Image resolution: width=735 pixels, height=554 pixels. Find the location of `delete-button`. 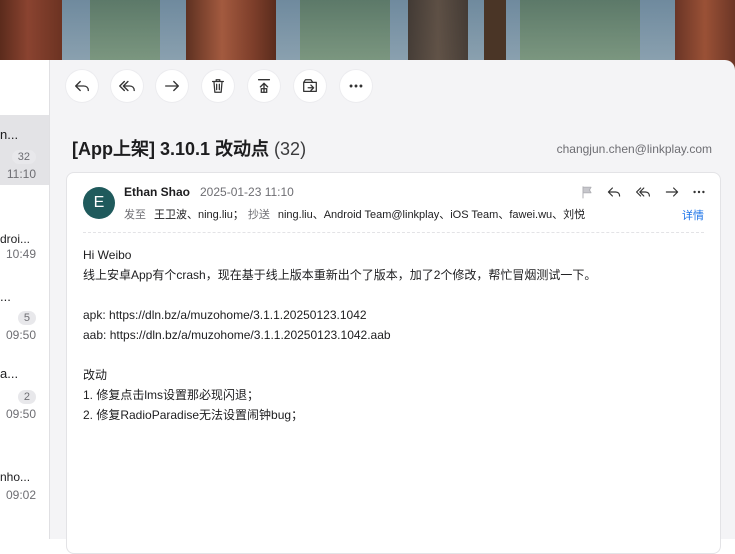

delete-button is located at coordinates (218, 86).